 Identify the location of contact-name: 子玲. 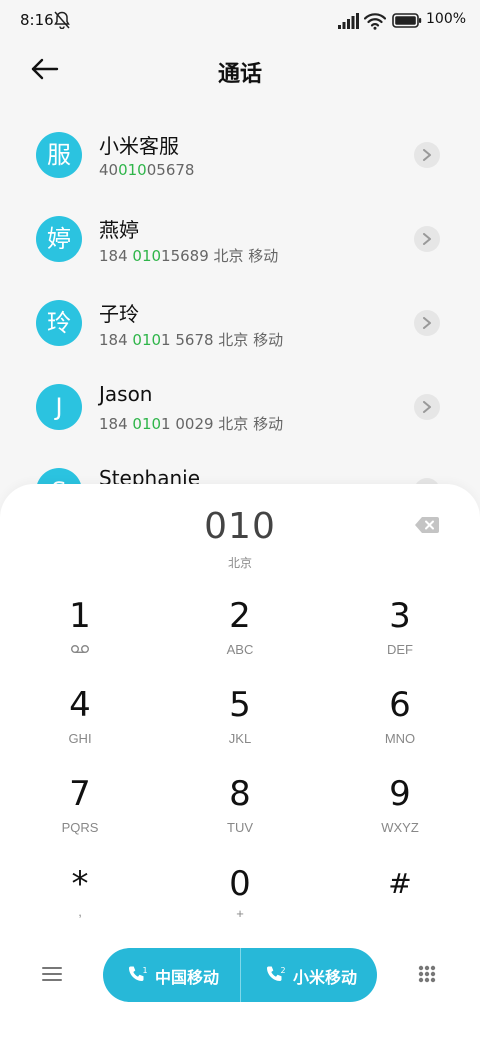
(119, 314).